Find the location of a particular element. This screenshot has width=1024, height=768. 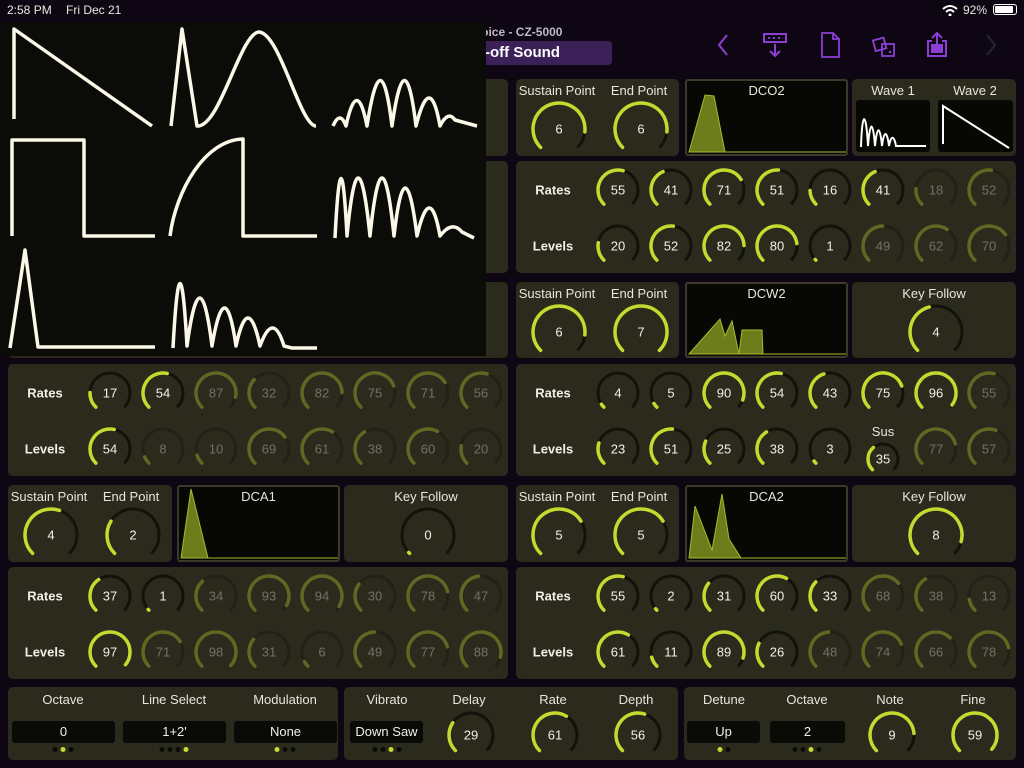

wave-option-square is located at coordinates (82, 188).